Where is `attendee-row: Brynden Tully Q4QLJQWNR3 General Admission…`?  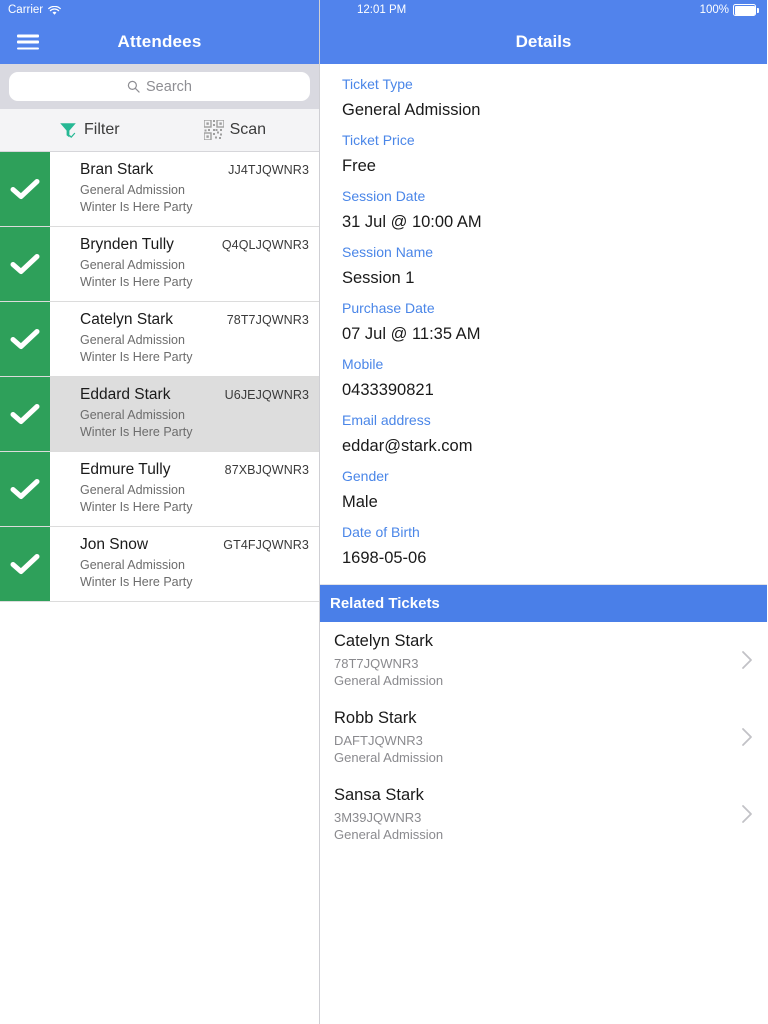 attendee-row: Brynden Tully Q4QLJQWNR3 General Admission… is located at coordinates (159, 264).